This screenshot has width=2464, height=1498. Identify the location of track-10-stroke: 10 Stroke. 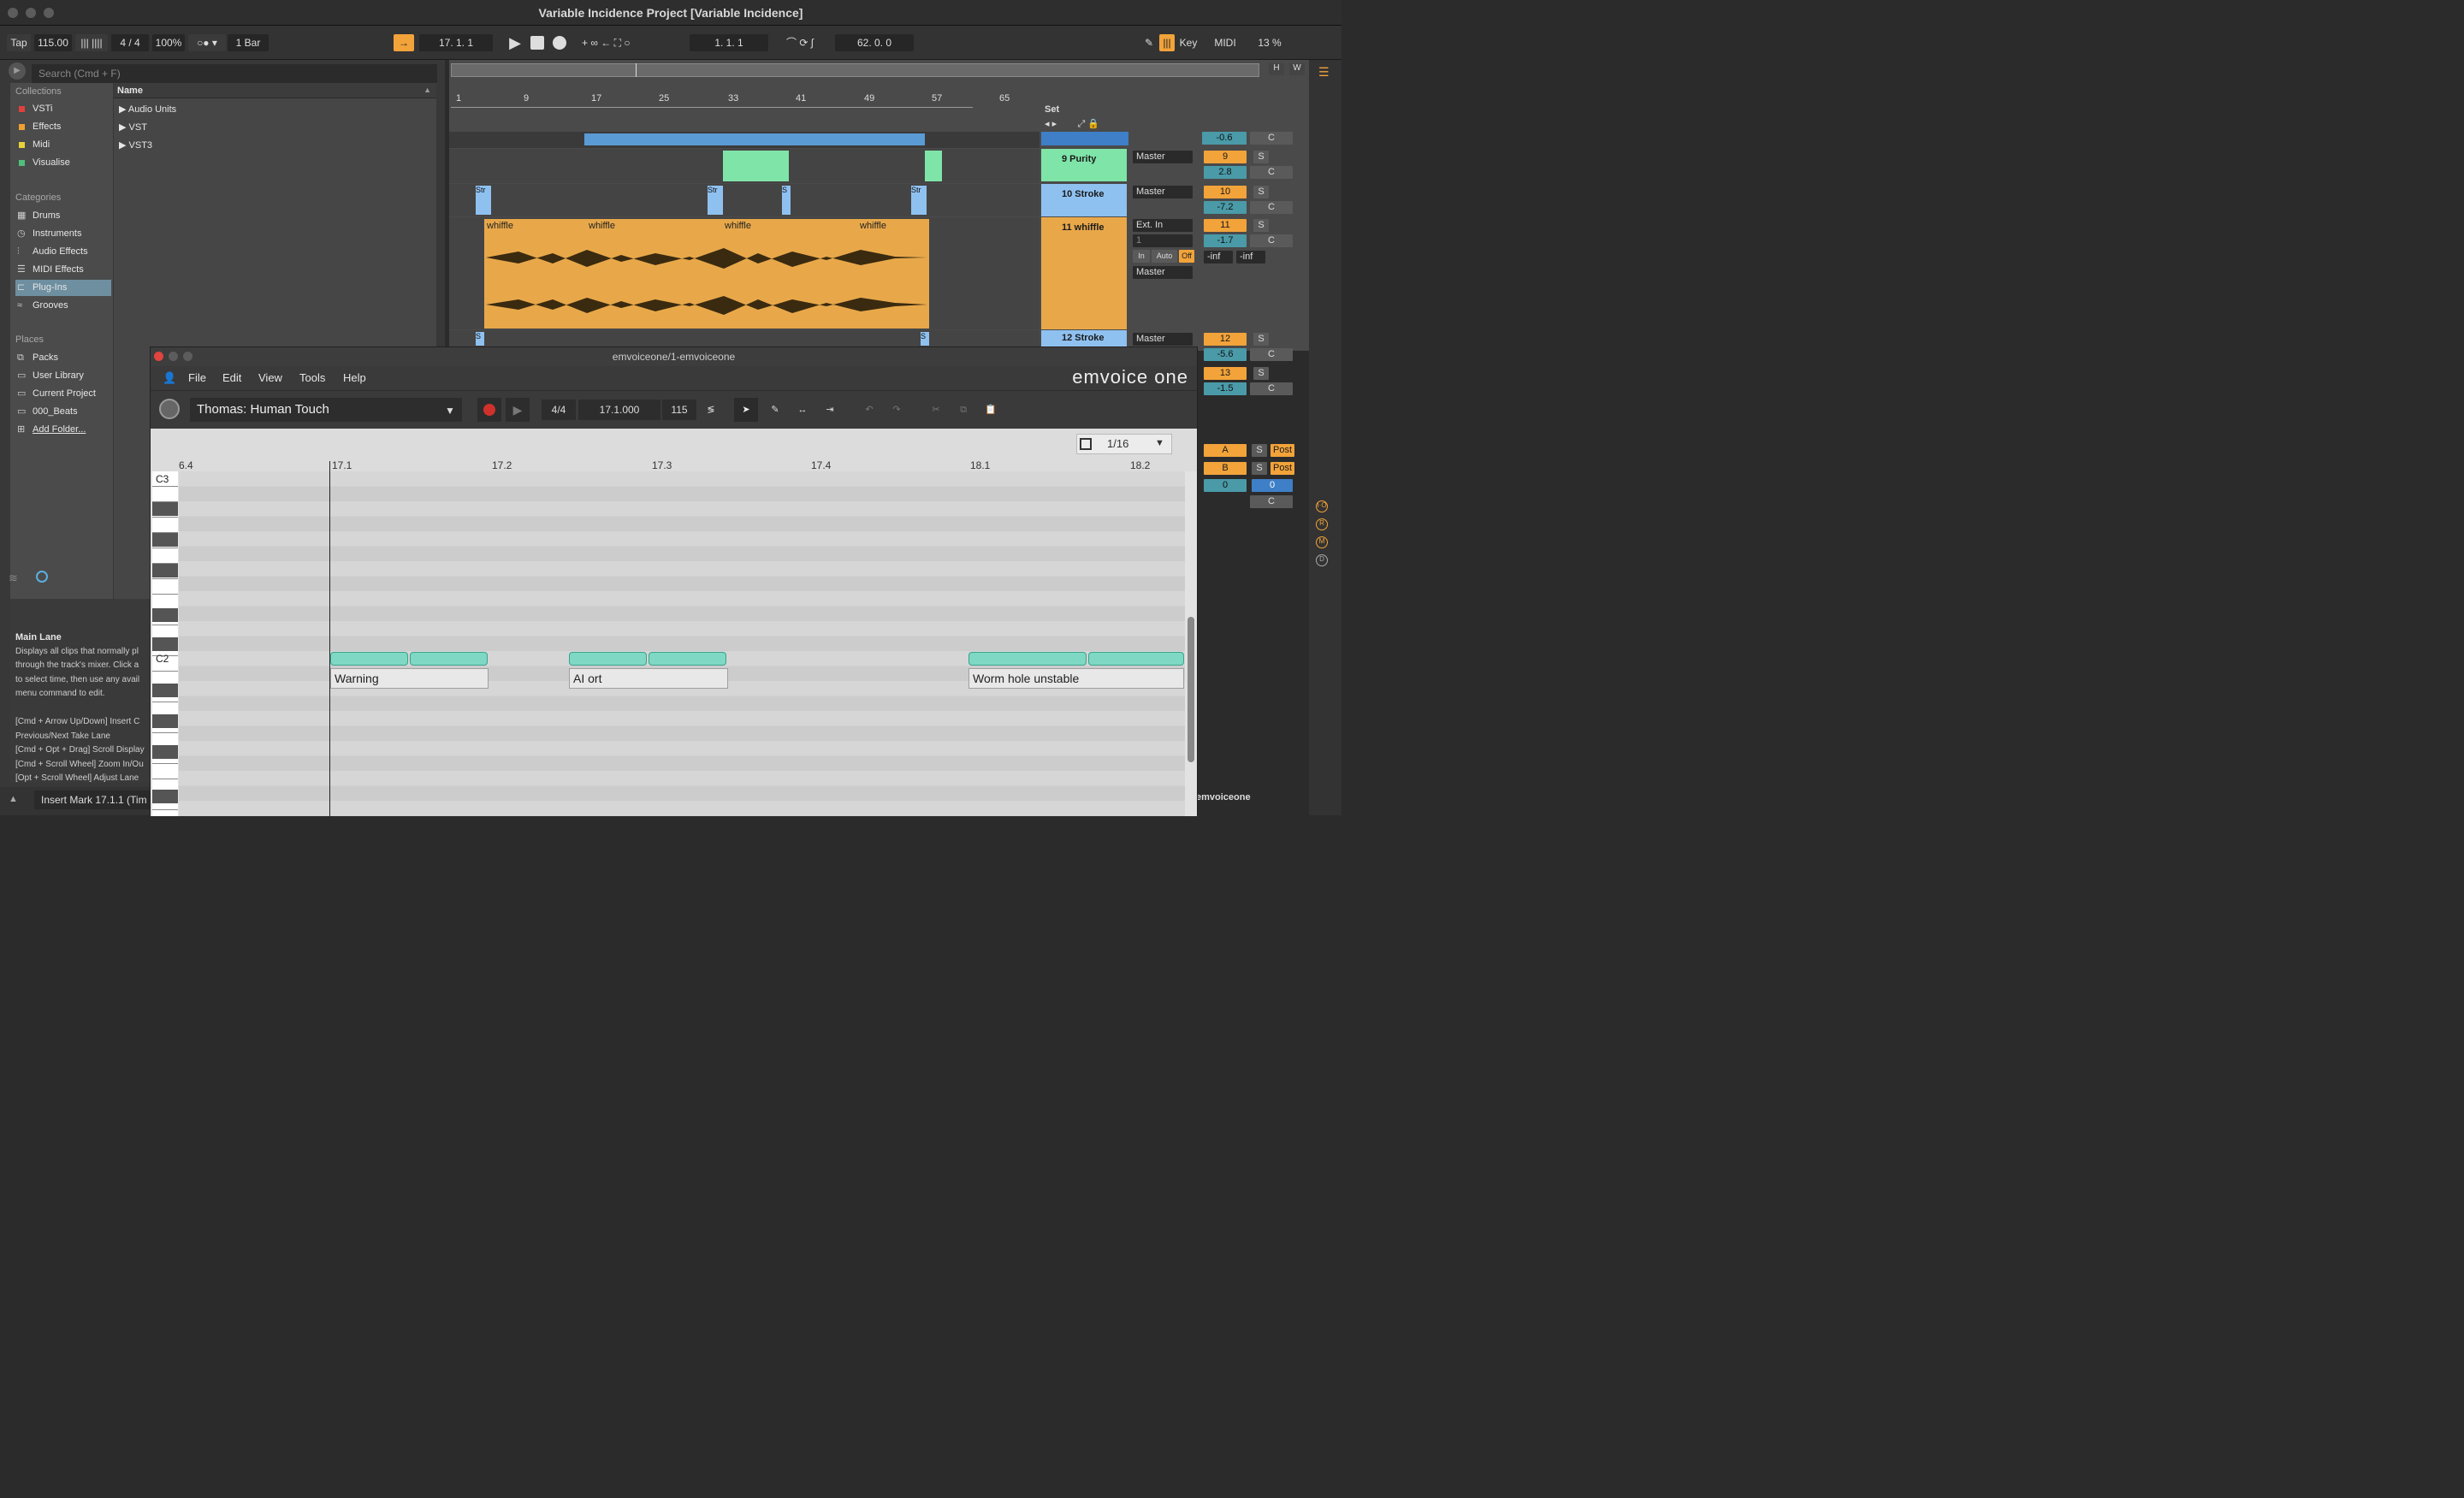
(1084, 200).